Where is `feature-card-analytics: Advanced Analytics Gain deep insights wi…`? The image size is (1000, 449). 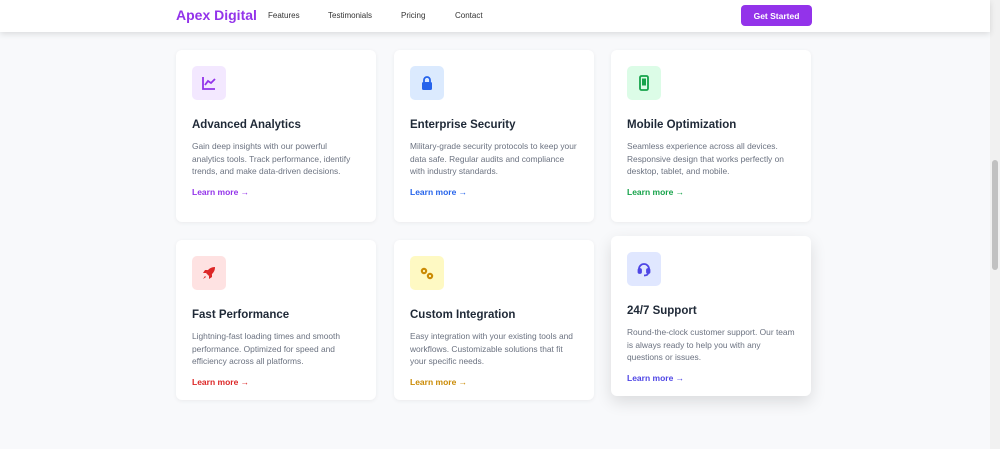
feature-card-analytics: Advanced Analytics Gain deep insights wi… is located at coordinates (276, 136).